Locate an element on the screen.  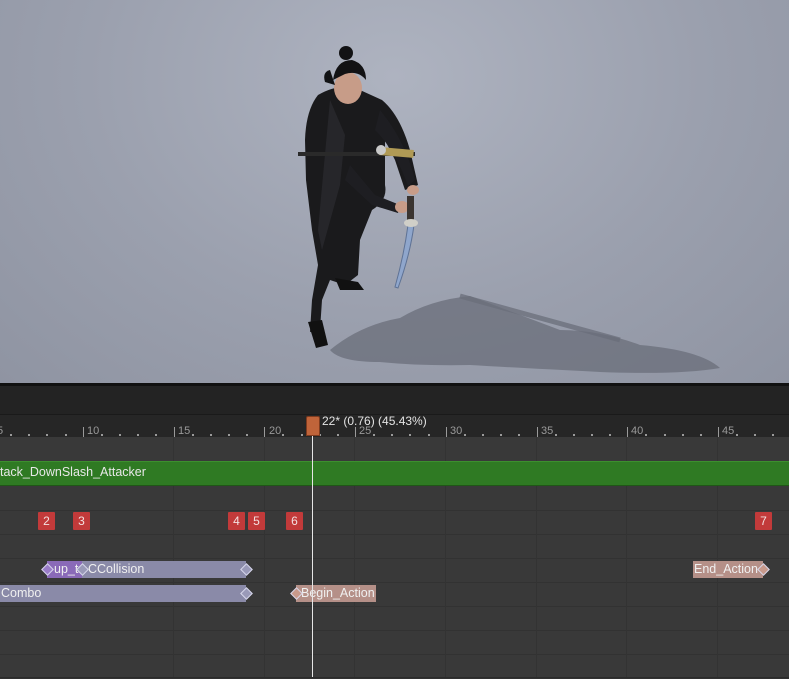
branch-marker: 2 is located at coordinates (46, 521).